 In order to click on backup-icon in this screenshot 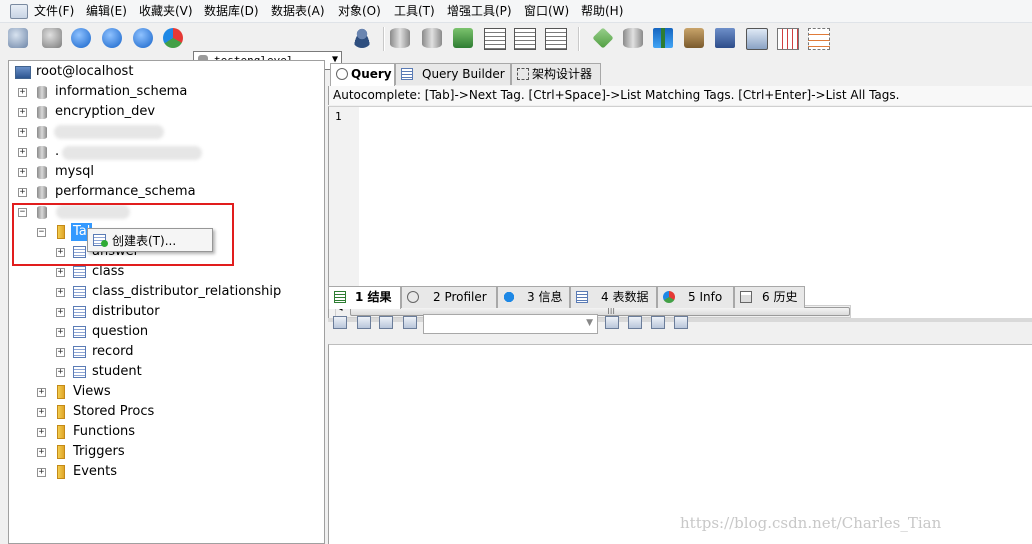, I will do `click(400, 38)`.